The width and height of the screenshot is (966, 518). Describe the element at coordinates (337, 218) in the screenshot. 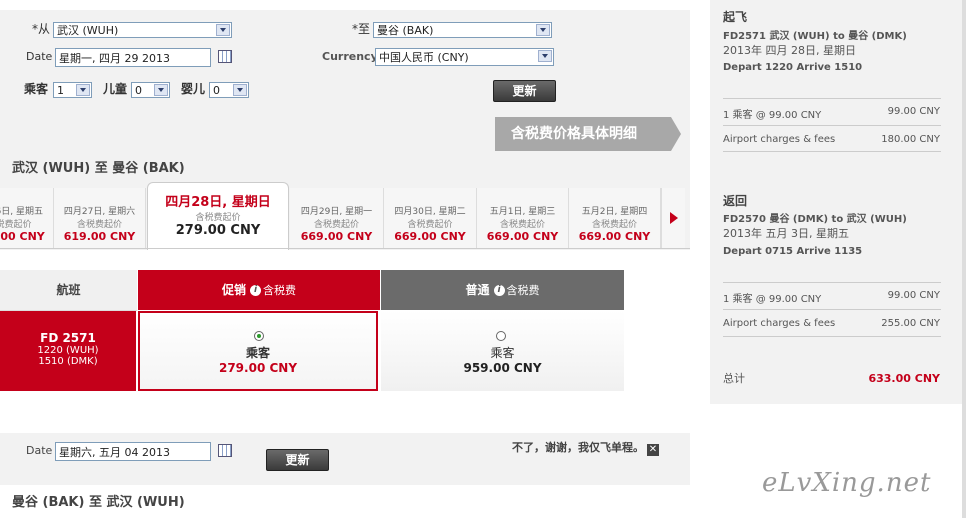

I see `date-tab: 四月29日, 星期一 含税费起价 669.00 CNY` at that location.